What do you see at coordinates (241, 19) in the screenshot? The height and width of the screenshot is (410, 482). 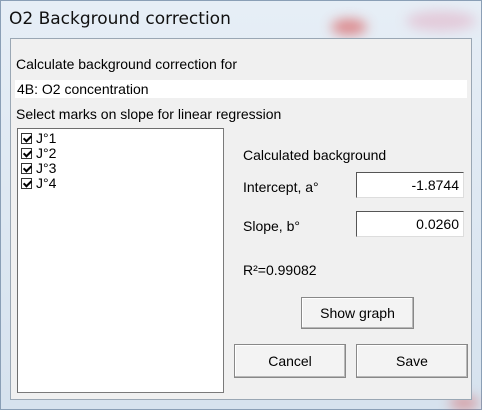 I see `title-bar: O2 Background correction` at bounding box center [241, 19].